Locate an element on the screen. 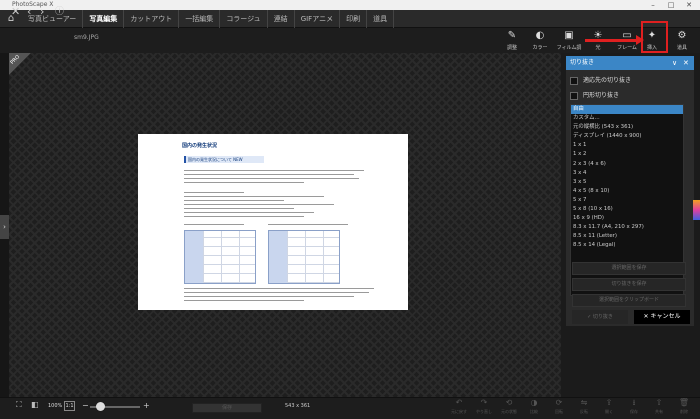 The image size is (700, 419). bottom-tool-button: ⇪ 開く is located at coordinates (609, 408).